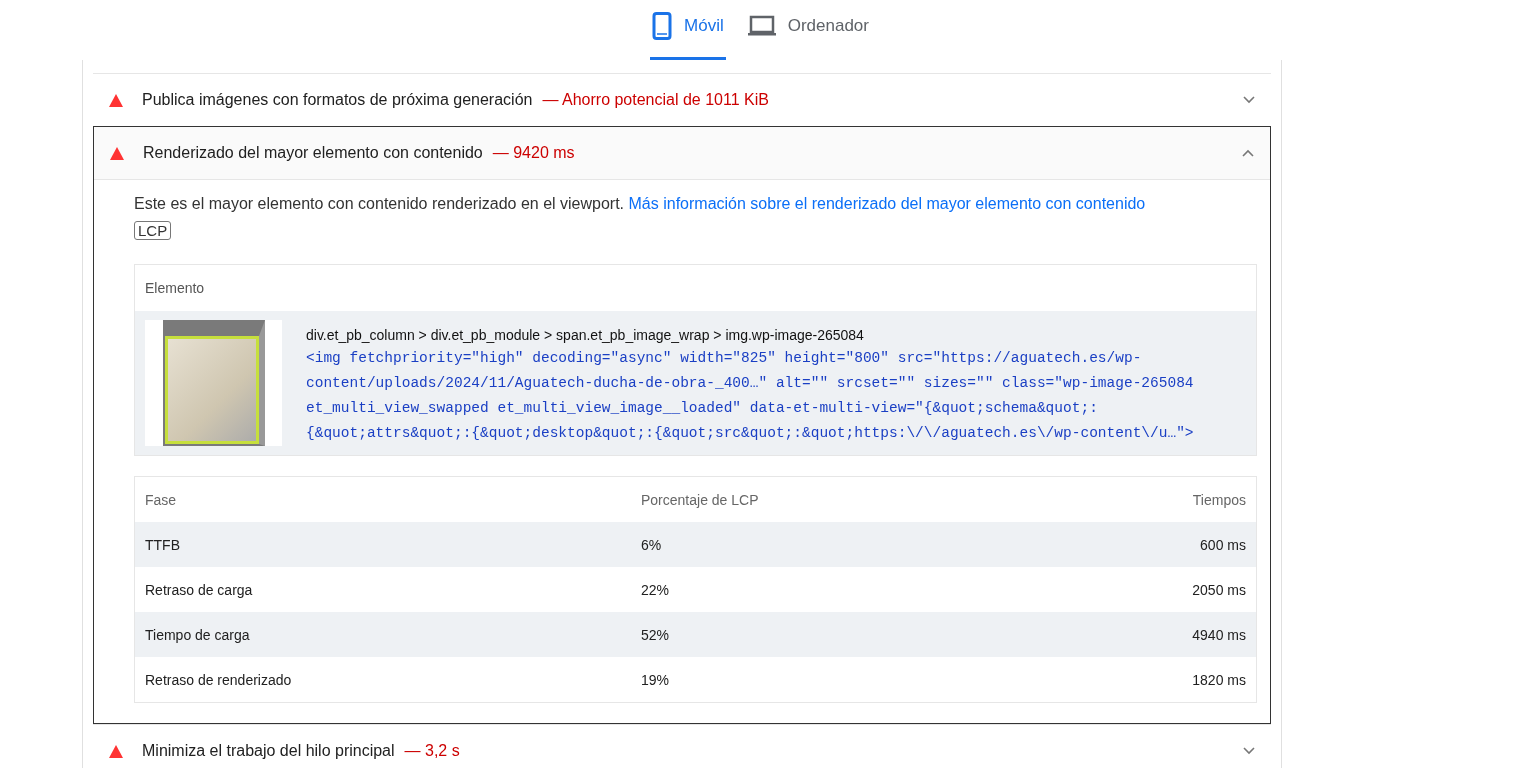 Image resolution: width=1521 pixels, height=768 pixels. Describe the element at coordinates (750, 396) in the screenshot. I see `element-snippet: <img fetchpriority="high" decoding="async" width="825" height="800" src="https://aguatech.es/wp-content/uploads/2024/11/Aguatech-ducha-de-obra-_400…" alt="" srcset="" sizes="" class="wp-image-265084 et_multi_view_swapped et_multi_view_image__loaded" data-et-multi-view="{&quot;schema&quot;:{&quot;attrs&quot;:{&quot;desktop&quot;:{&quot;src&quot;:&quot;https:\/\/aguatech.es\/wp-content\/u…">` at that location.